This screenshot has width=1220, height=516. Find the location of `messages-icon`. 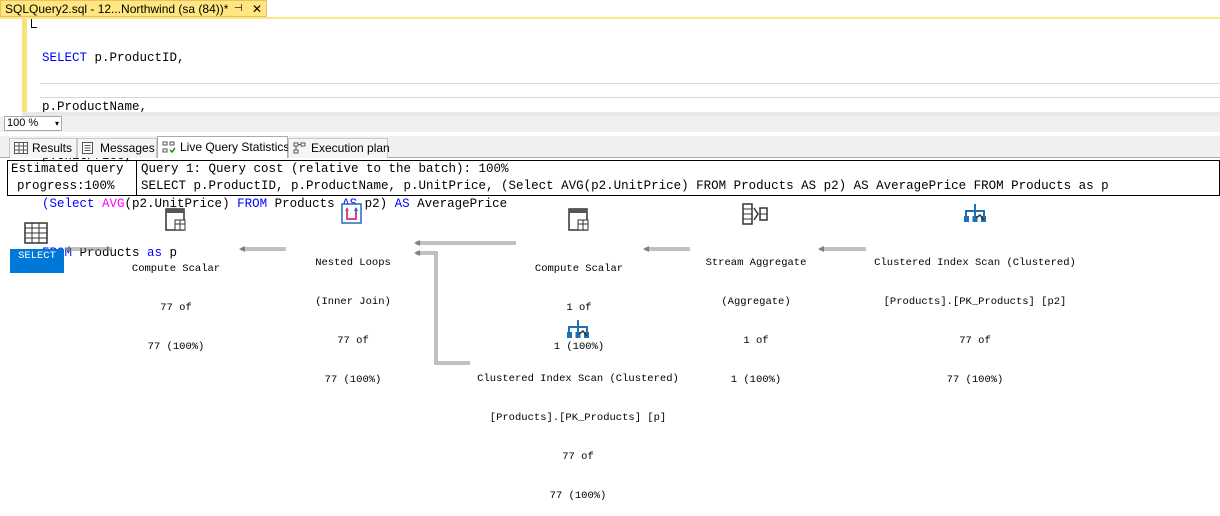

messages-icon is located at coordinates (87, 148).